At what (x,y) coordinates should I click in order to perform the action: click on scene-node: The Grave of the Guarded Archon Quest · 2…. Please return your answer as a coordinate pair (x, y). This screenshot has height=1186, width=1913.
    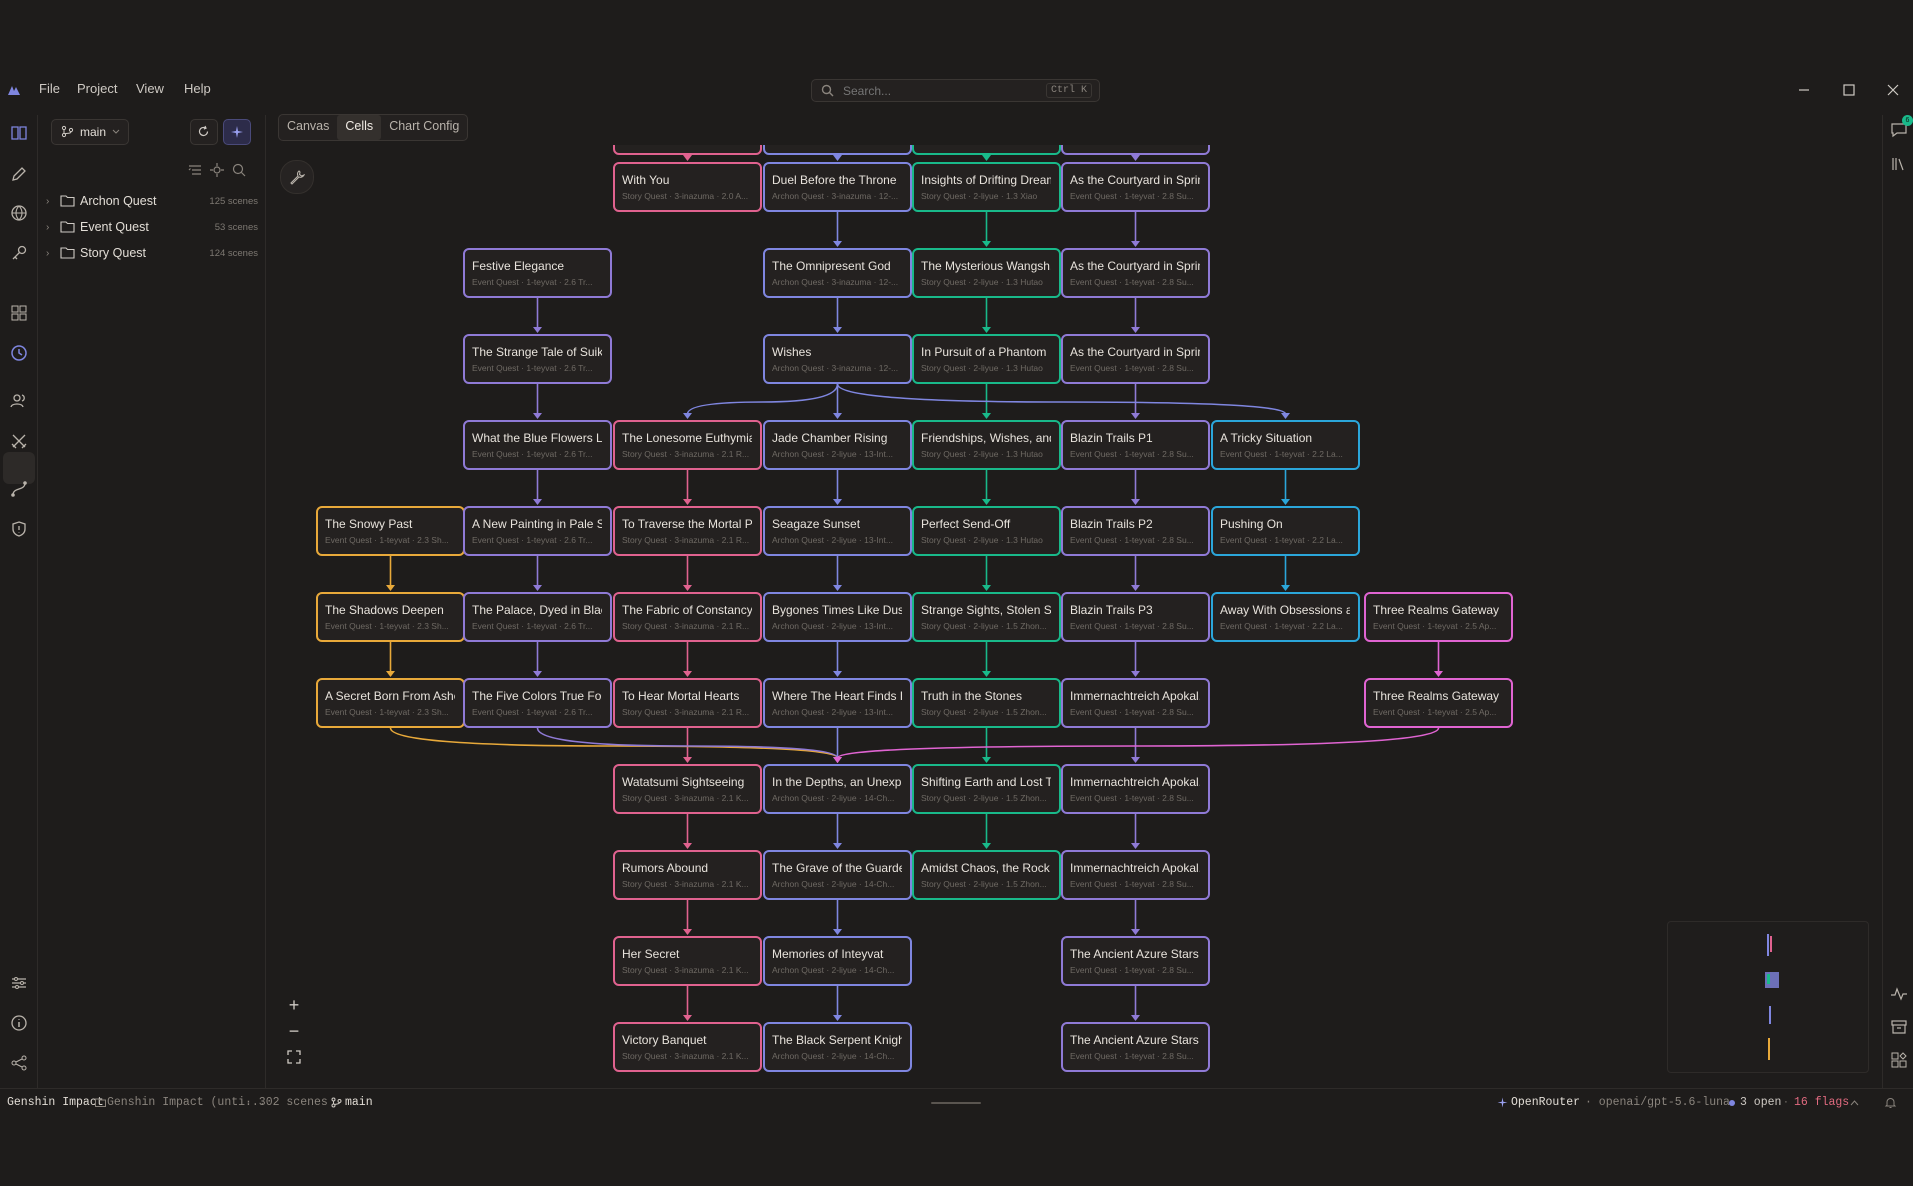
    Looking at the image, I should click on (837, 875).